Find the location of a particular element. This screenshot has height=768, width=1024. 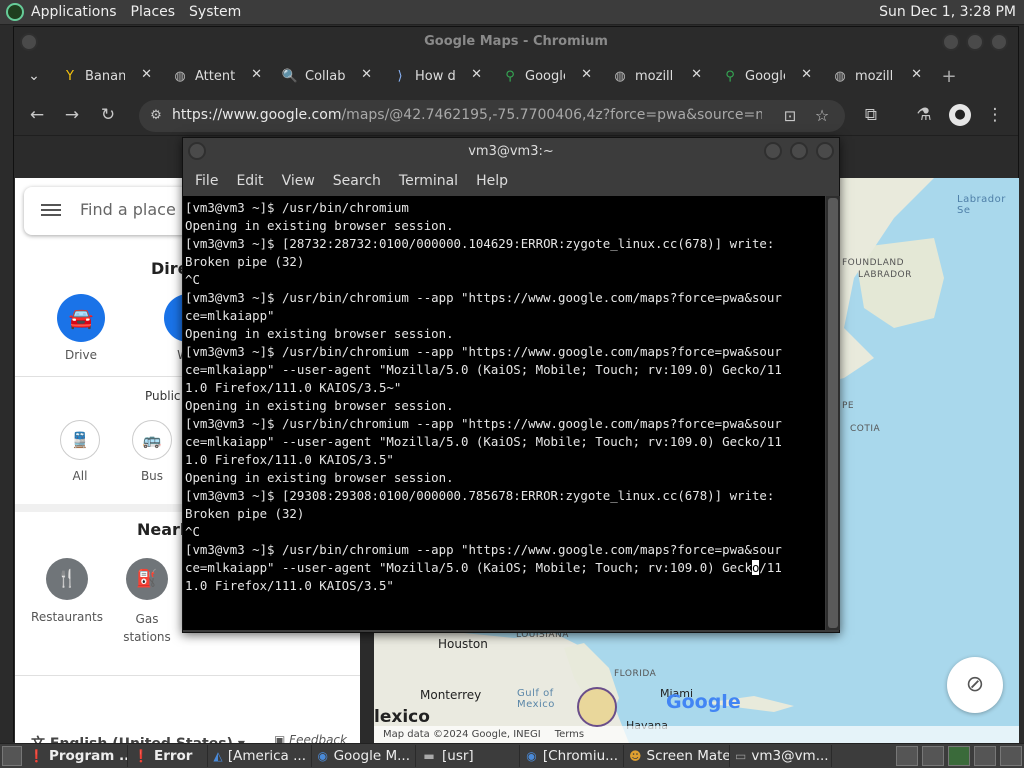

terminal-close-button is located at coordinates (825, 151).